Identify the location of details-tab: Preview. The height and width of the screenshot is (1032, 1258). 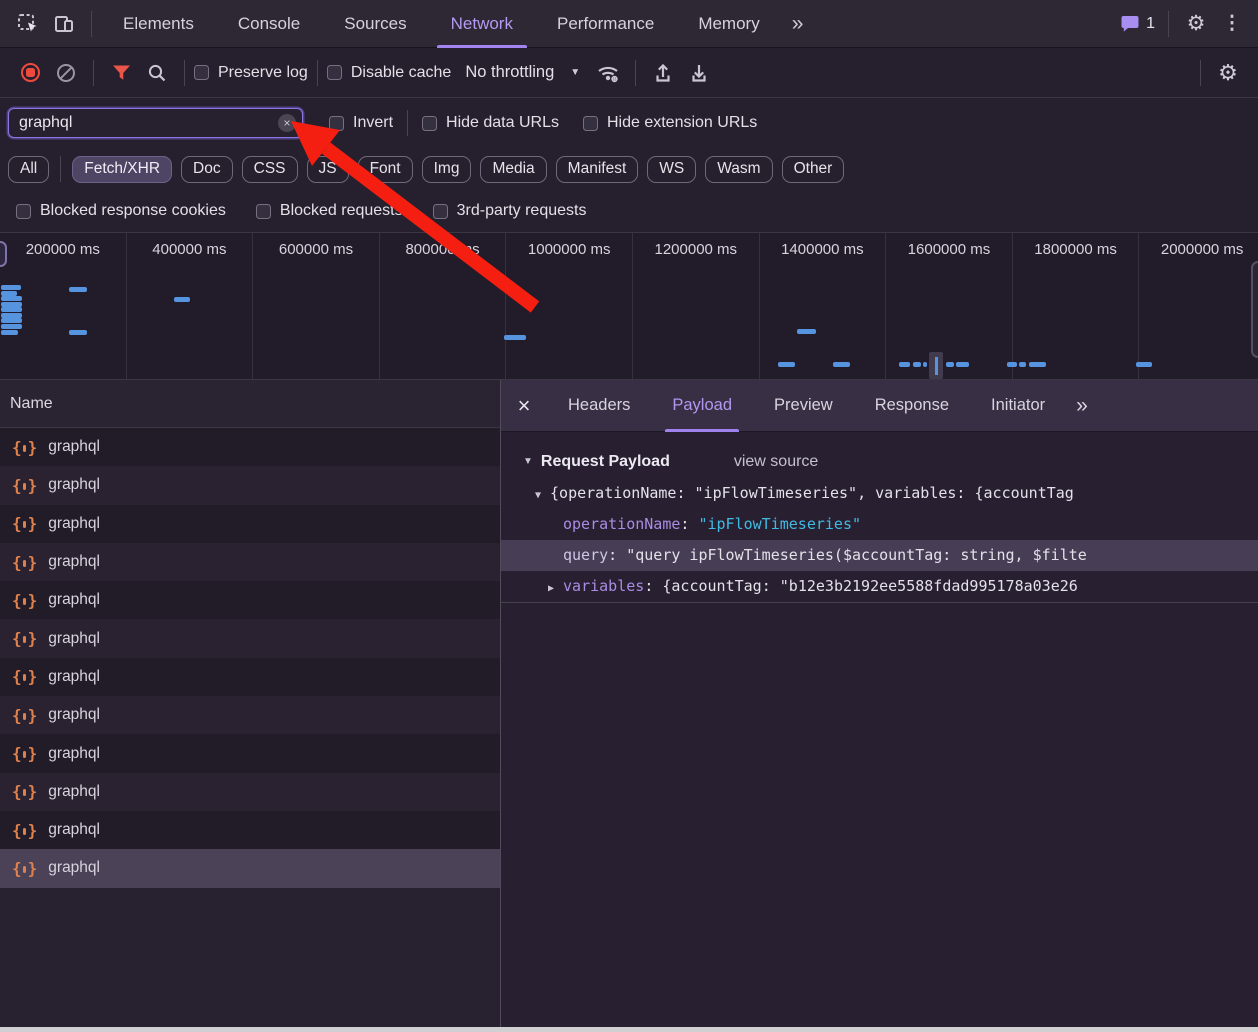
(803, 406).